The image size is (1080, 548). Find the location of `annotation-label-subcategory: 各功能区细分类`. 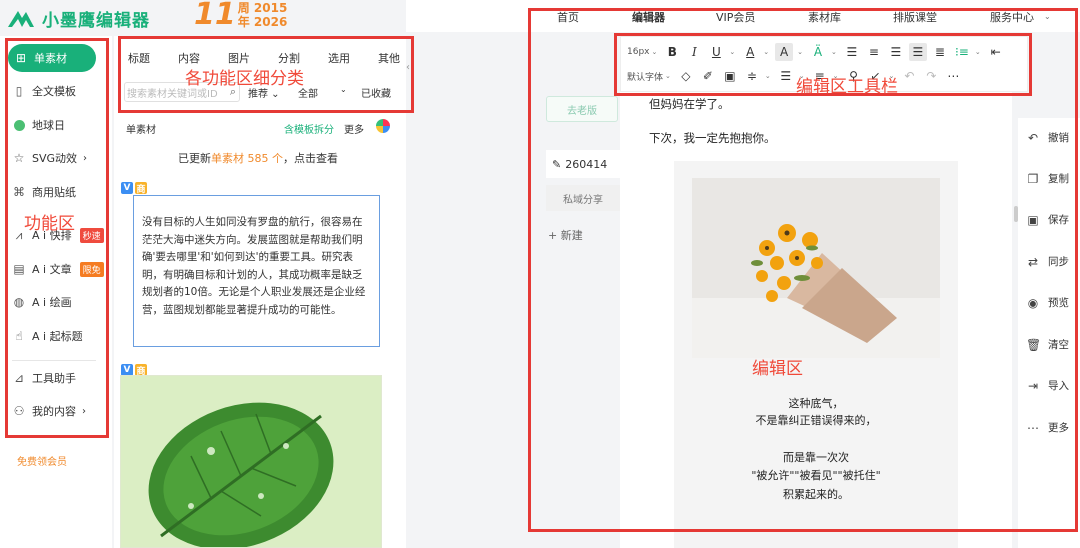

annotation-label-subcategory: 各功能区细分类 is located at coordinates (244, 79).